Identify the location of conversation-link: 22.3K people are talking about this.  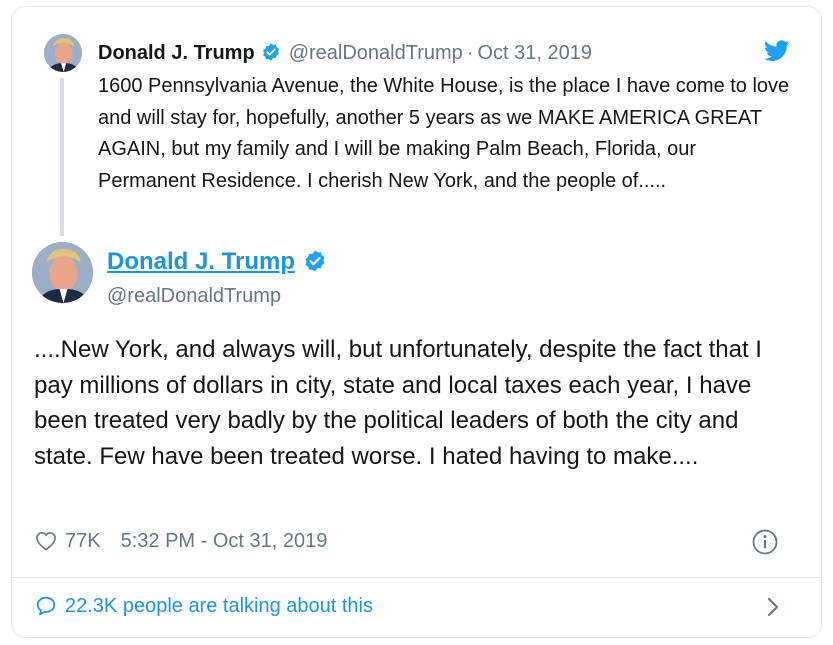
(204, 606).